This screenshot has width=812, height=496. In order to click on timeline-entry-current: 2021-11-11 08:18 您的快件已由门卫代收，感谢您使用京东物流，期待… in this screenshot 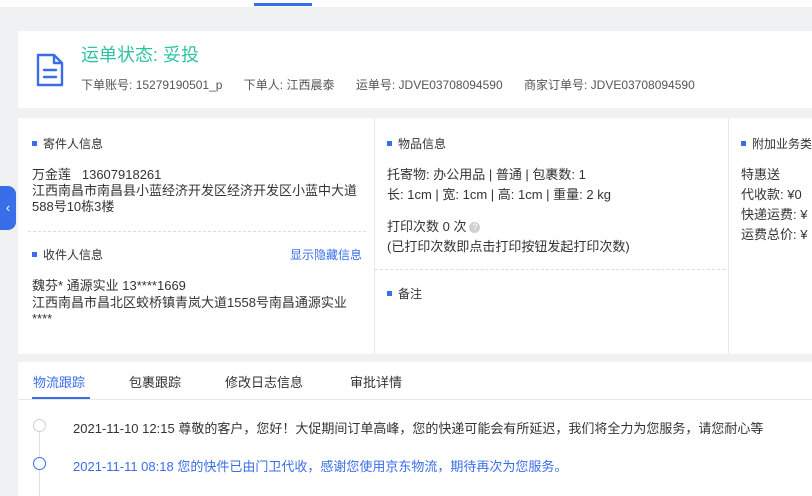, I will do `click(320, 465)`.